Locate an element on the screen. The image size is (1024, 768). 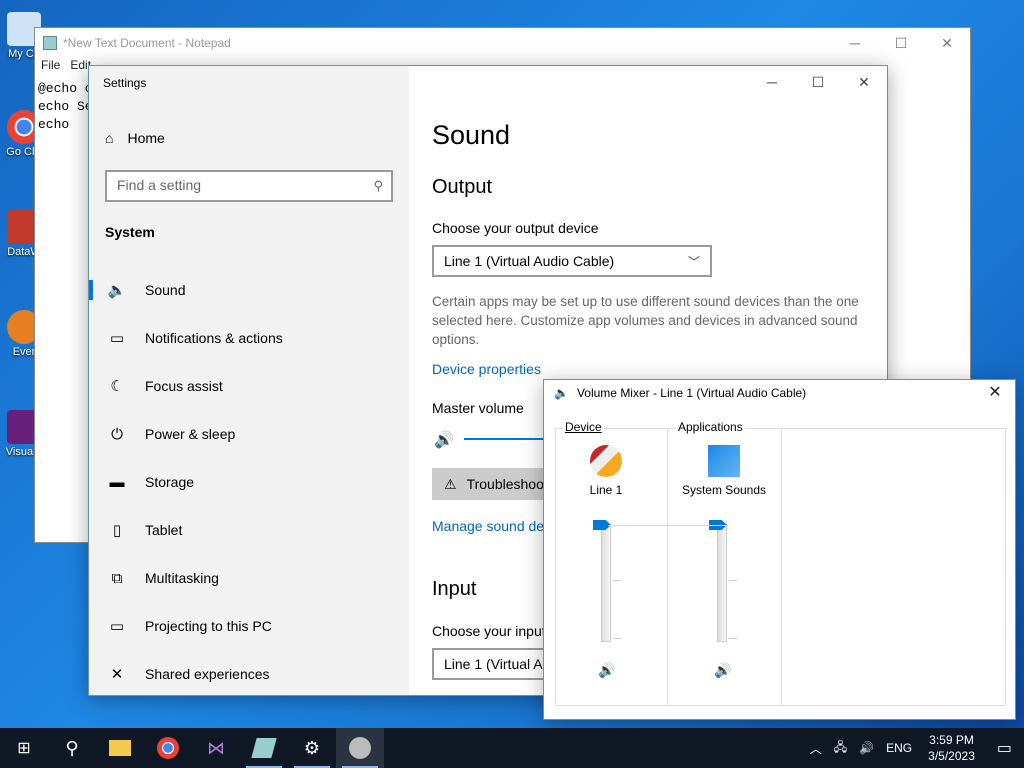
nav-item-shared-experiences: ✕ Shared experiences is located at coordinates (249, 672).